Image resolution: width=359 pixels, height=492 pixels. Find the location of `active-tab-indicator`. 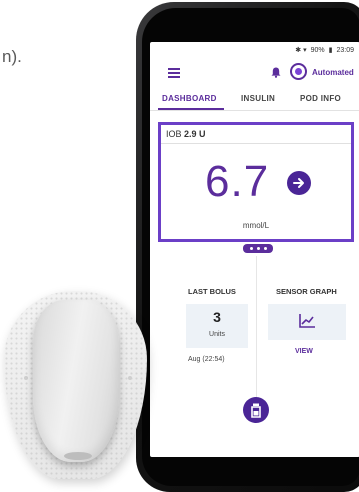

active-tab-indicator is located at coordinates (191, 109).